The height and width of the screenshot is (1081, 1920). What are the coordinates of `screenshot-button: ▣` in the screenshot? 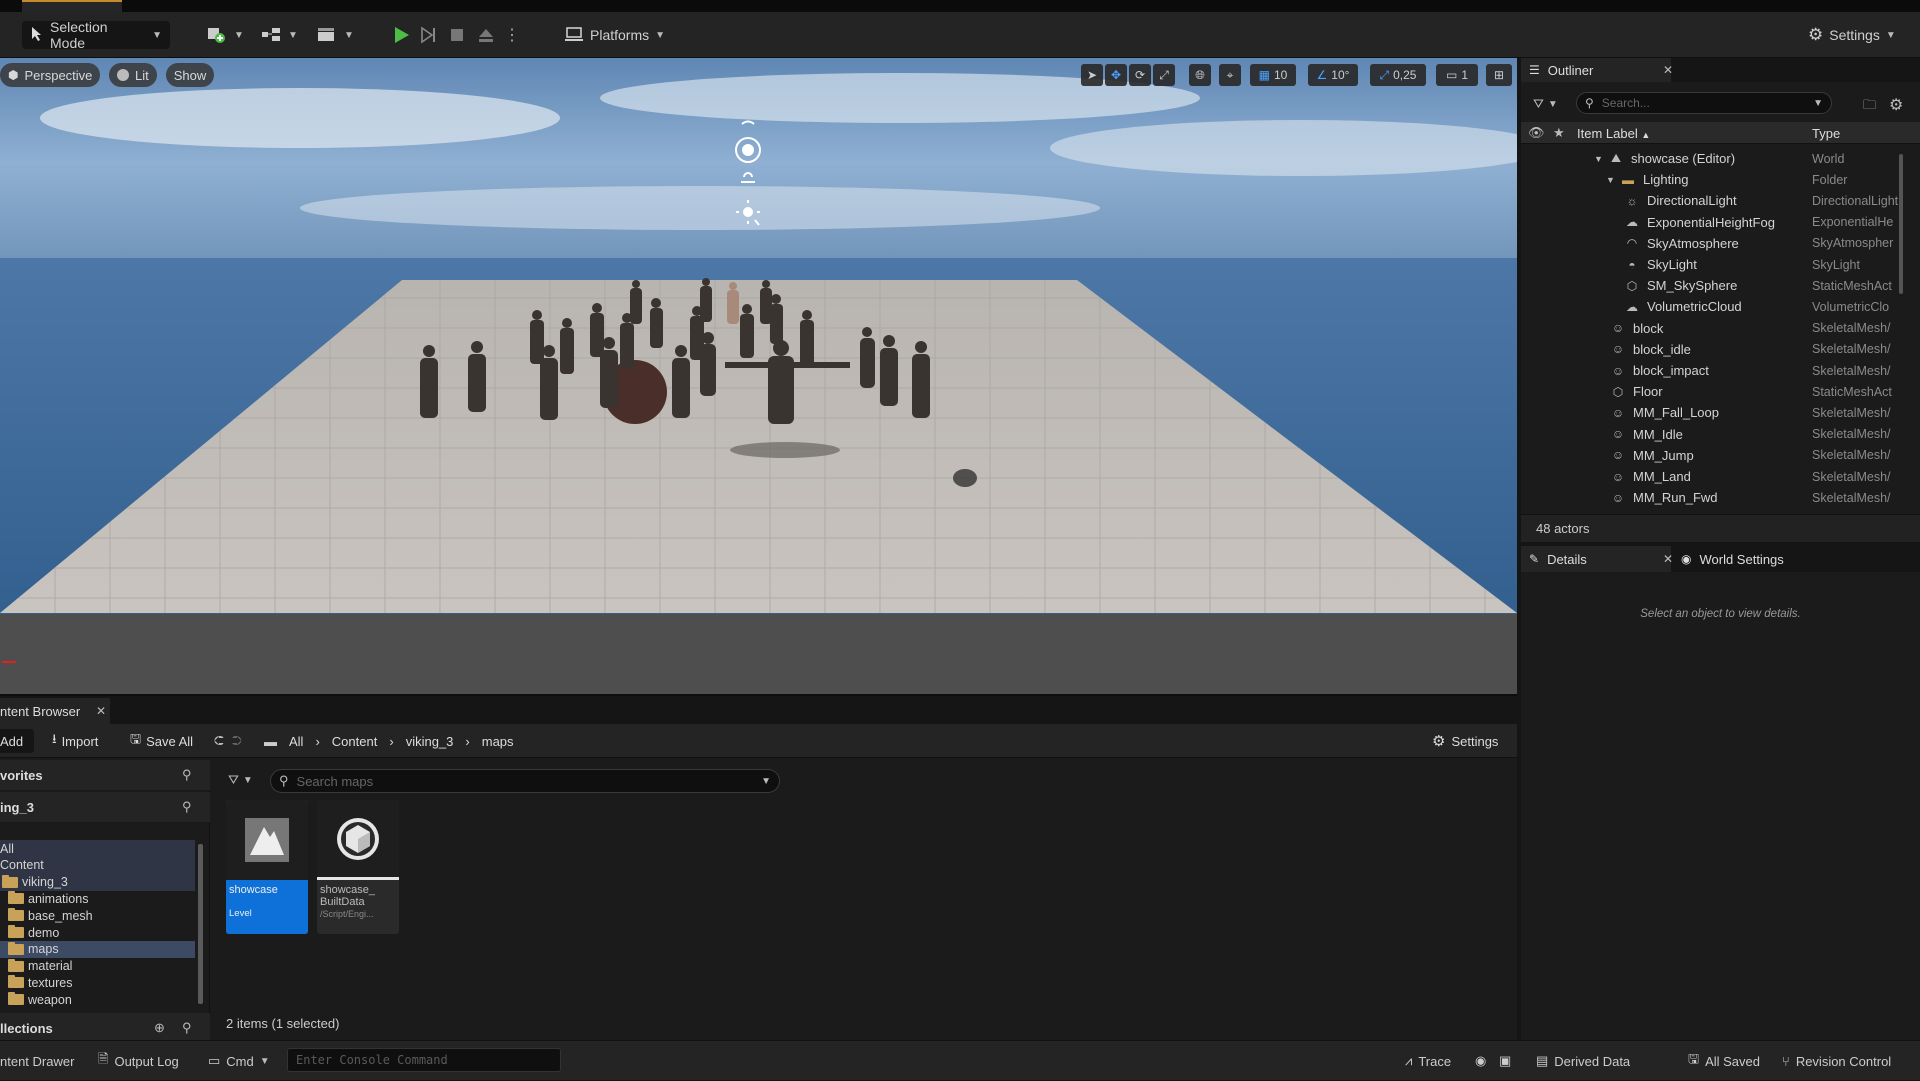 It's located at (1505, 1061).